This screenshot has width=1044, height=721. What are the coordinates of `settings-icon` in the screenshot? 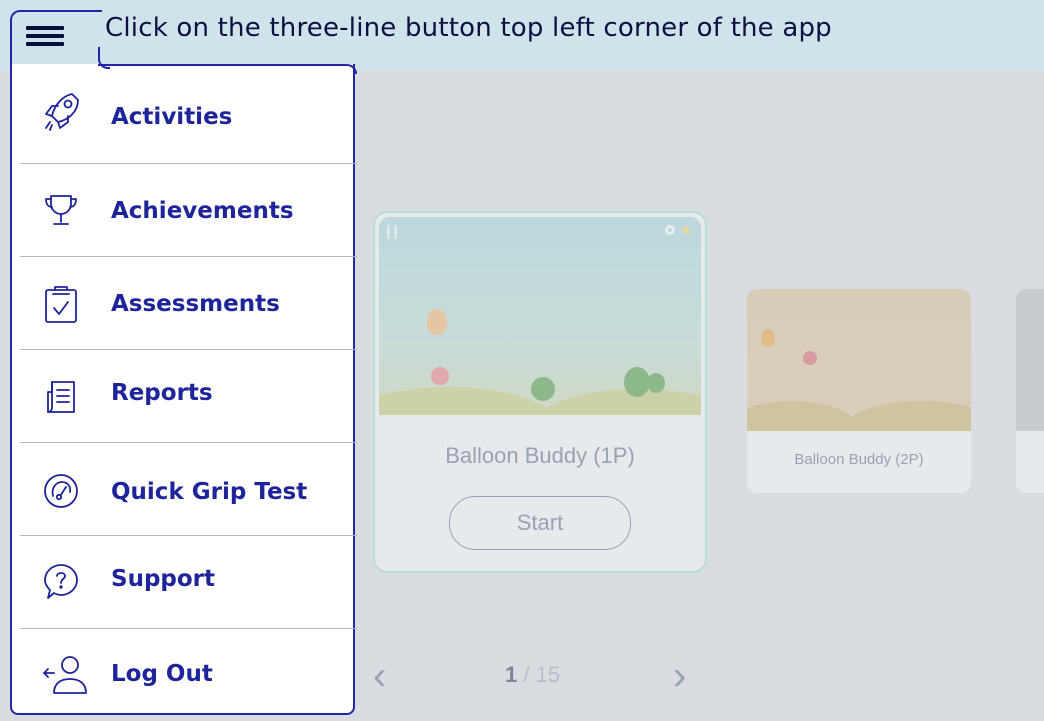 It's located at (670, 230).